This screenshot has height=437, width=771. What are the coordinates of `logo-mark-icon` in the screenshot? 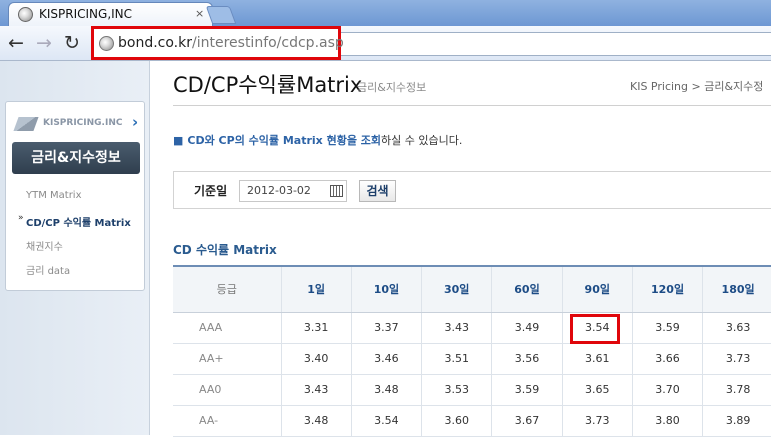 It's located at (26, 124).